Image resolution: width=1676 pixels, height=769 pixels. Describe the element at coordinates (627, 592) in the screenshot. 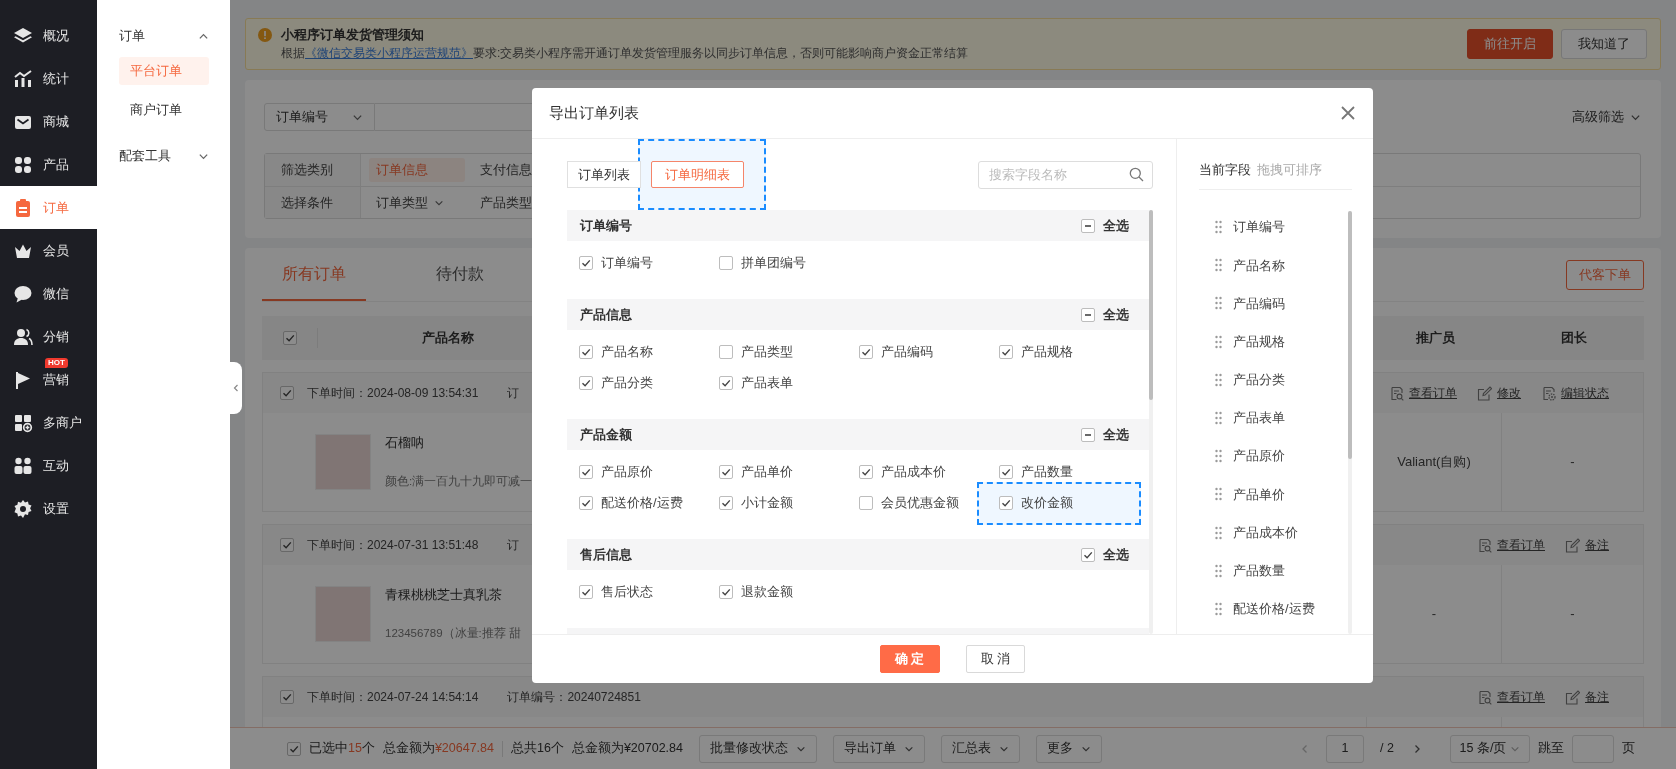

I see `field-label: 售后状态` at that location.